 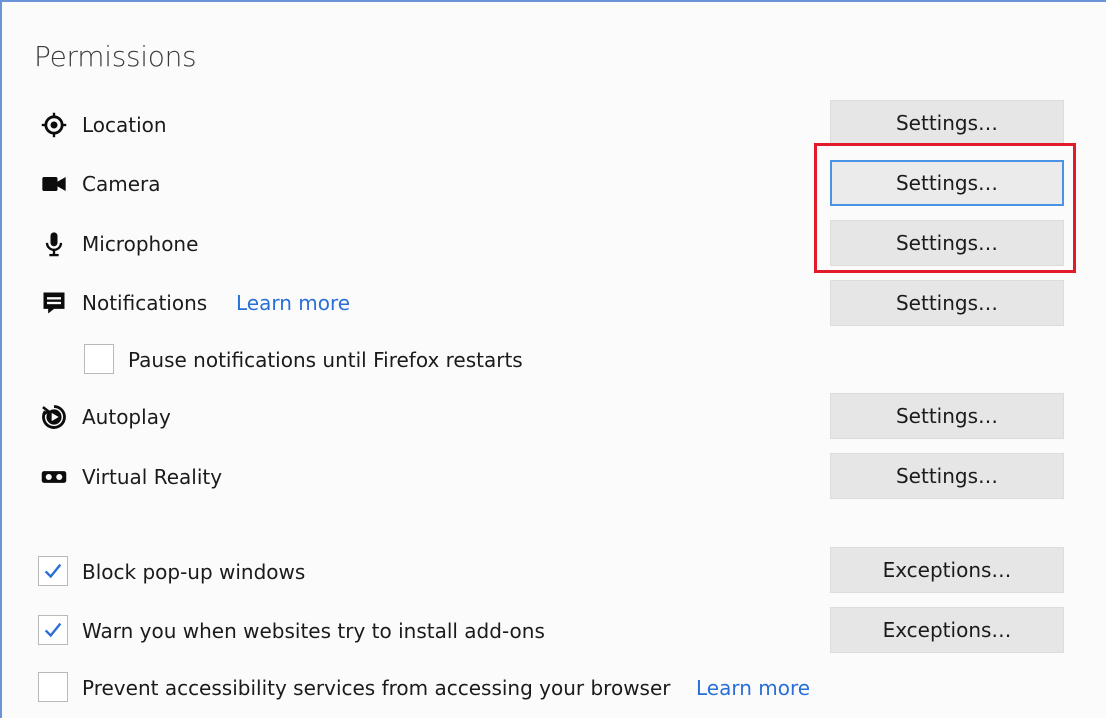 I want to click on accessibility-learn-more-link: Learn more, so click(x=753, y=688).